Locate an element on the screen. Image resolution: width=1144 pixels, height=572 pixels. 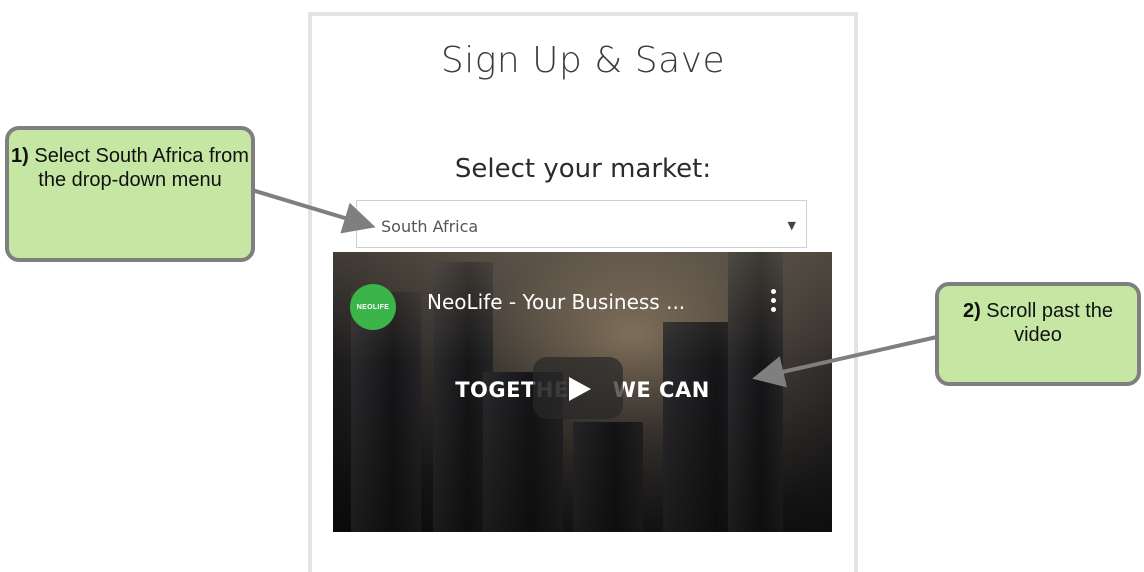
arrow-to-dropdown is located at coordinates (313, 211).